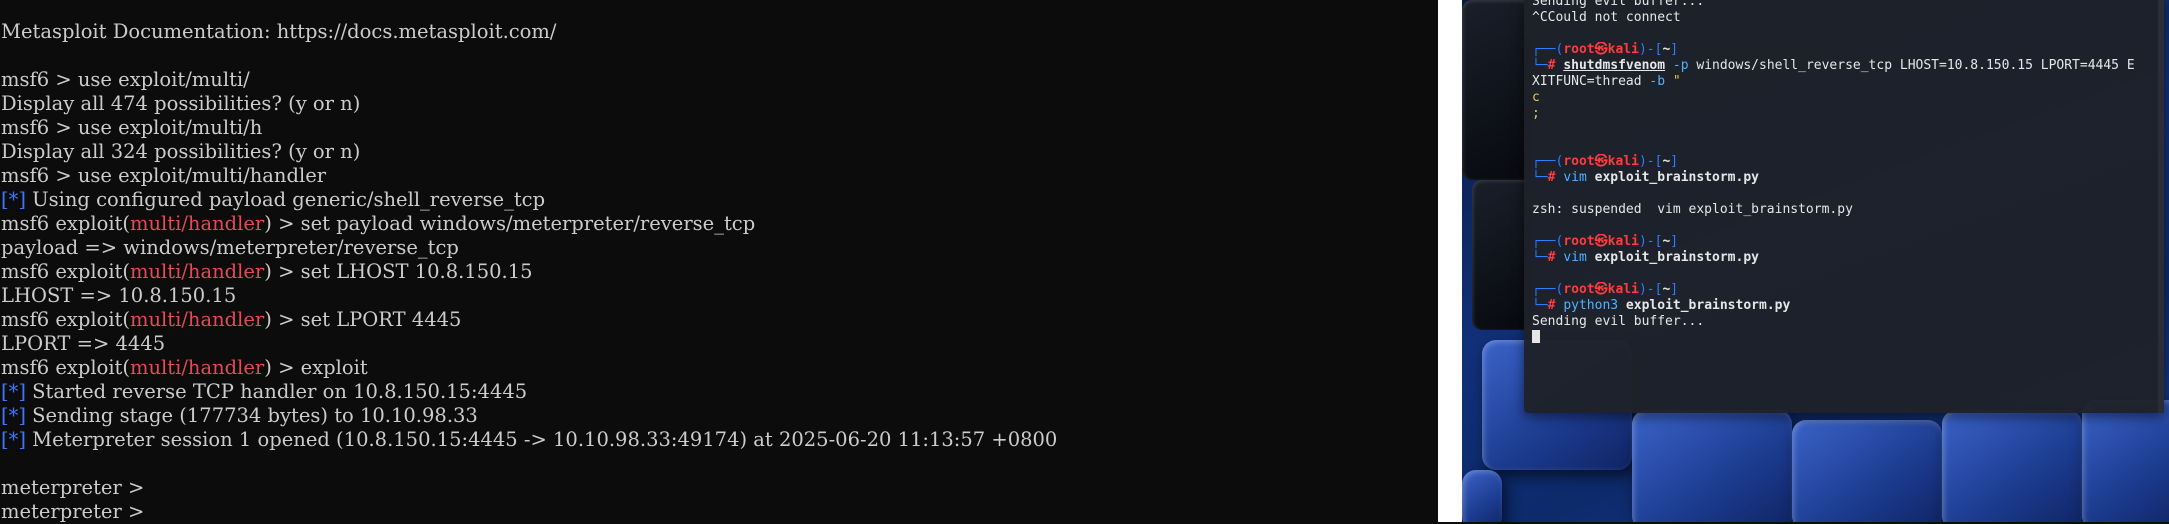  I want to click on terminal-line: c, so click(1536, 97).